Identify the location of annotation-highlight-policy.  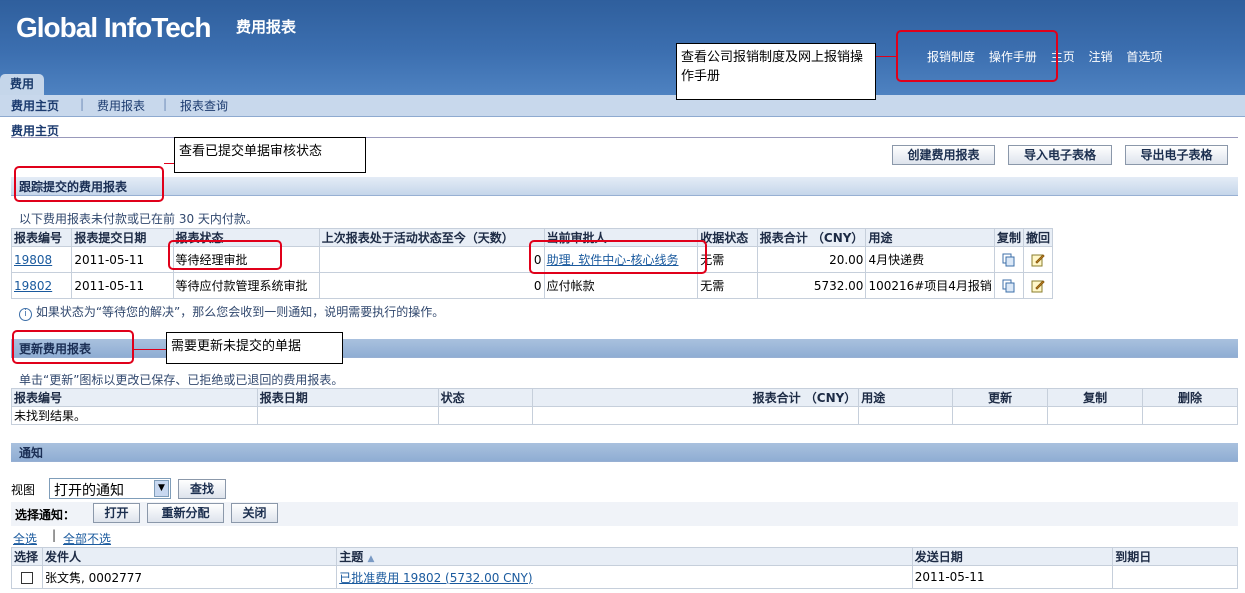
(977, 56).